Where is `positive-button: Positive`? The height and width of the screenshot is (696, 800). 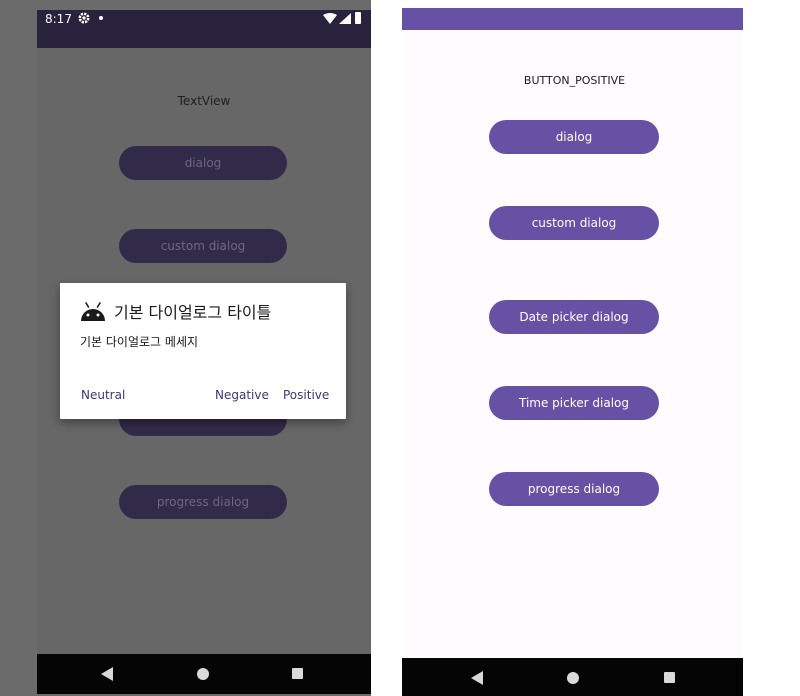
positive-button: Positive is located at coordinates (306, 395).